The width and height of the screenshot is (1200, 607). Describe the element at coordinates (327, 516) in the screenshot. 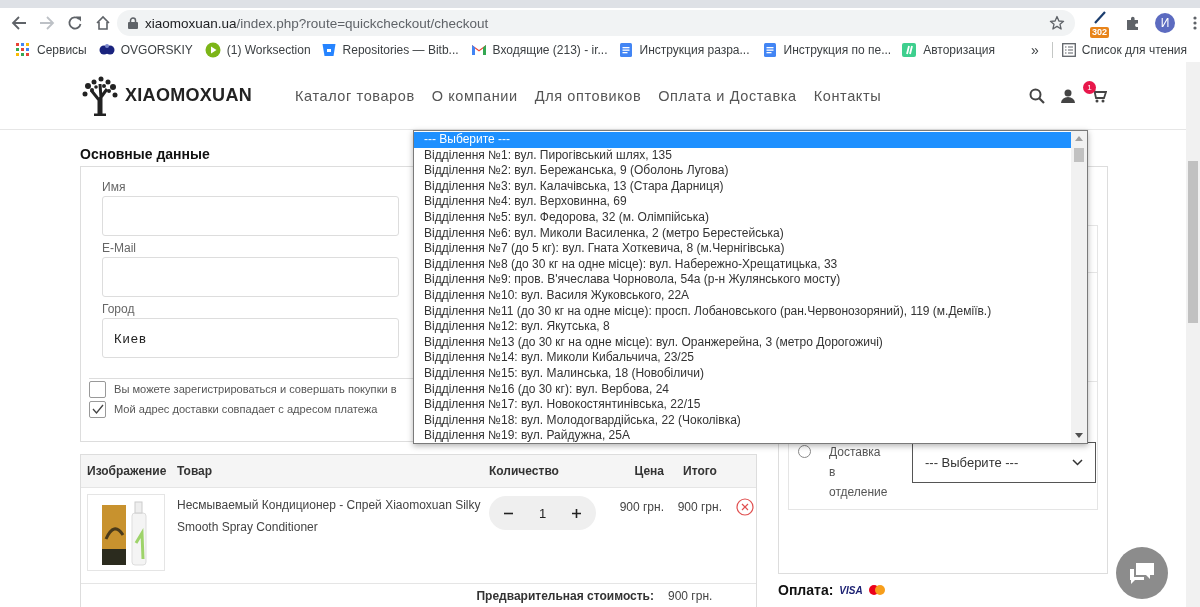

I see `product-name-link: Несмываемый Кондиционер - Спрей Xiaomoxuan Silky Smooth Spray Conditioner` at that location.